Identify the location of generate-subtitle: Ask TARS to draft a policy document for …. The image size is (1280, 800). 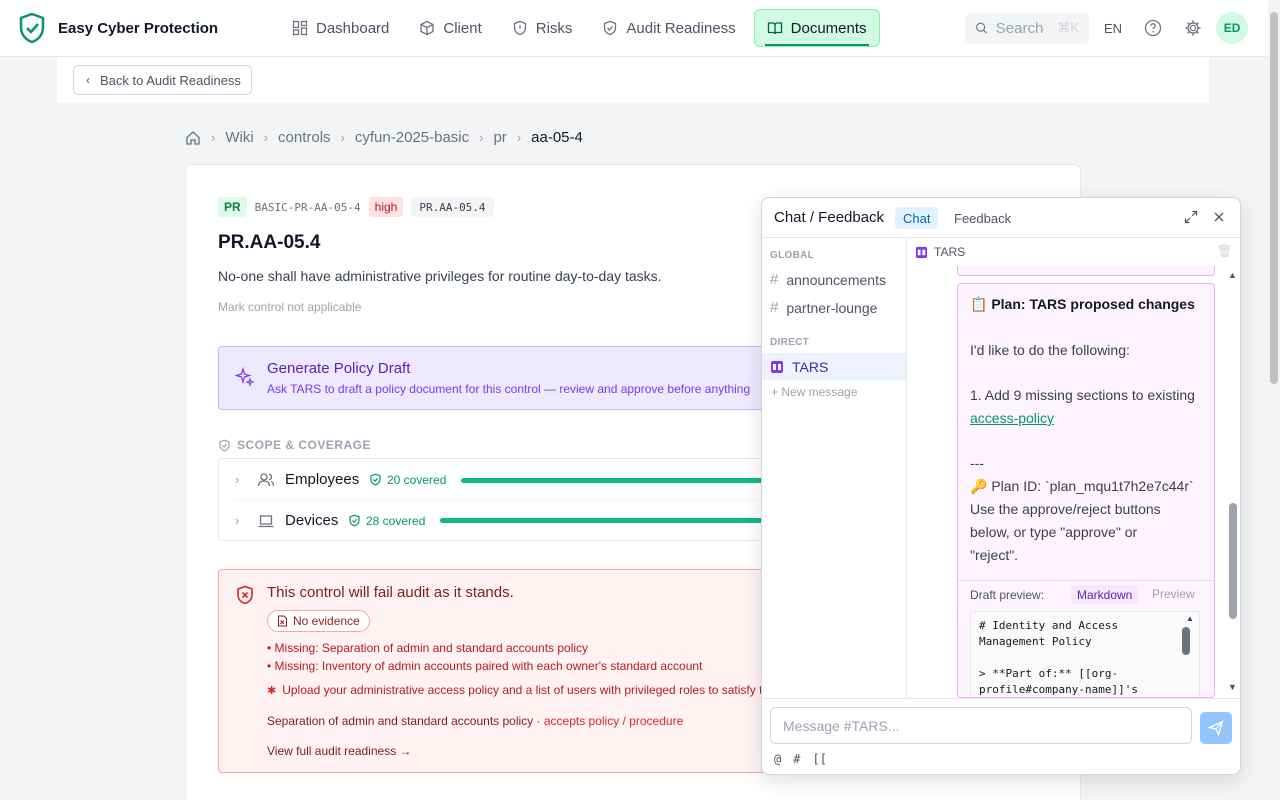
(509, 389).